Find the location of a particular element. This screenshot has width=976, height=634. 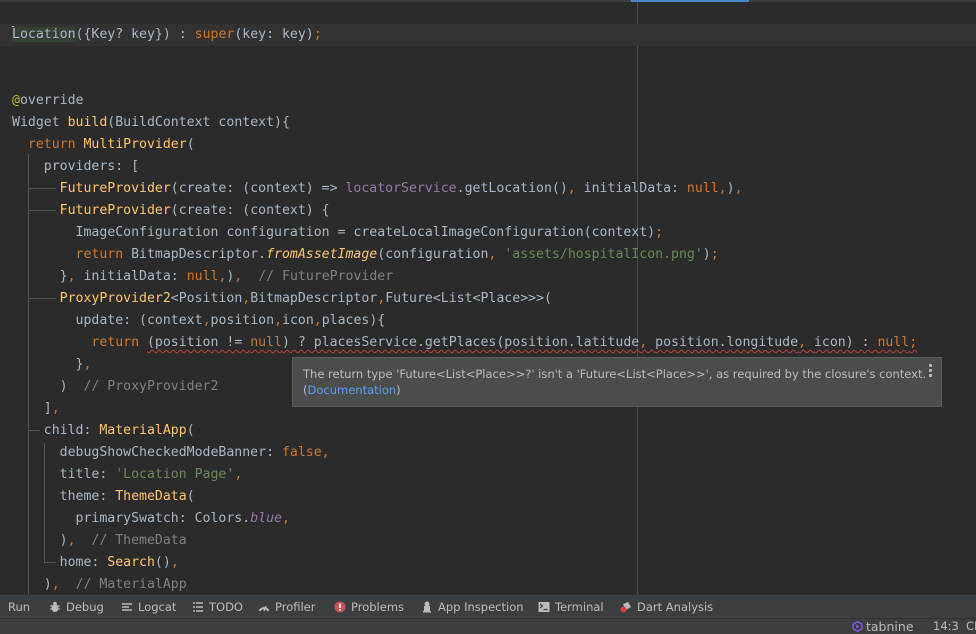

code-line: primarySwatch: Colors.blue, is located at coordinates (145, 519).